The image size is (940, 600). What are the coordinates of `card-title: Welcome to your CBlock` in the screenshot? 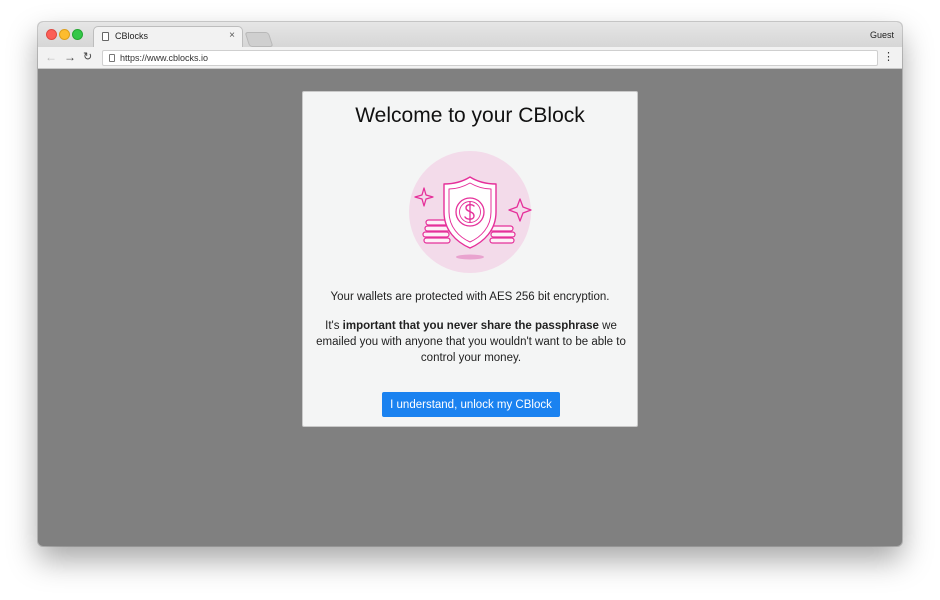 It's located at (470, 115).